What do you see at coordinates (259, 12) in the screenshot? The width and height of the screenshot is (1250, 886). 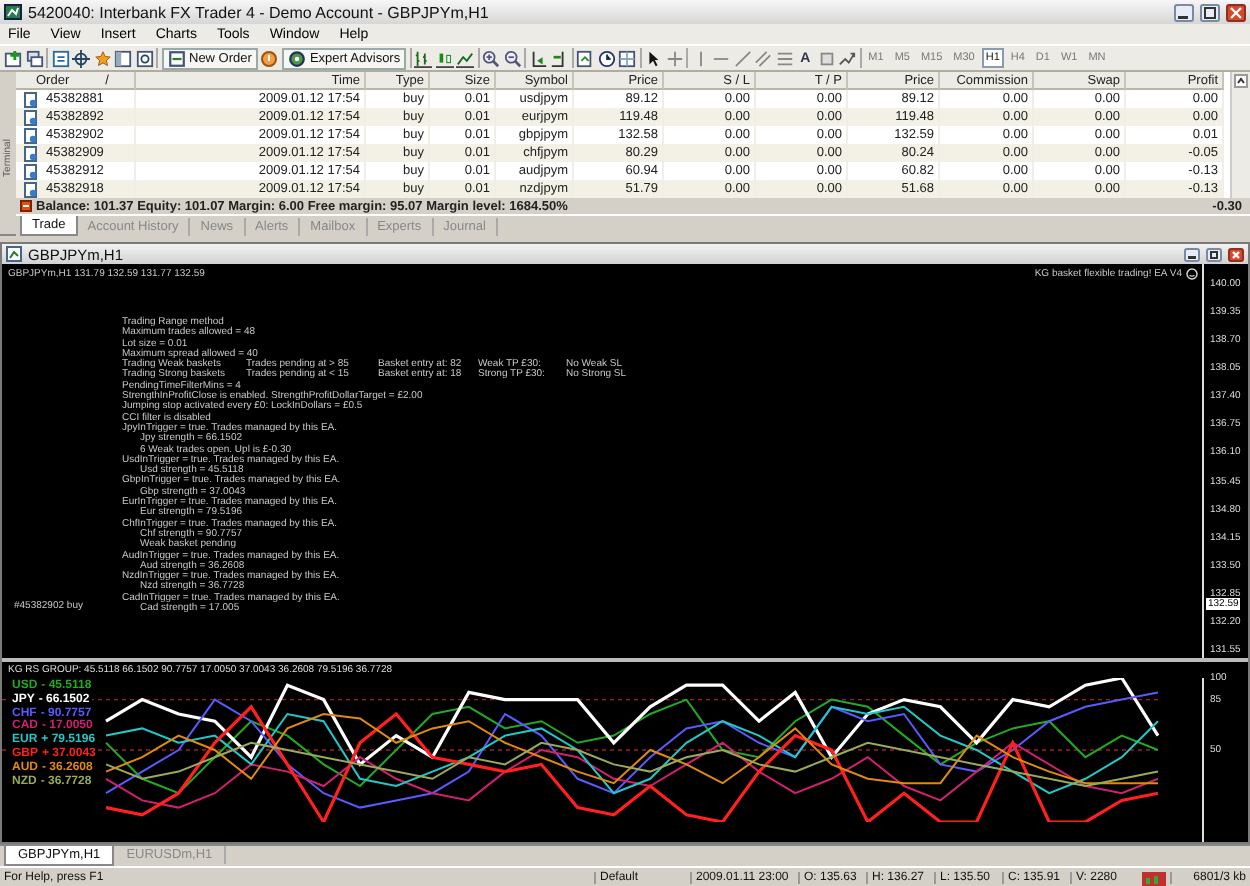 I see `window-title: 5420040: Interbank FX Trader 4 - Demo Account - GBPJPYm,H1` at bounding box center [259, 12].